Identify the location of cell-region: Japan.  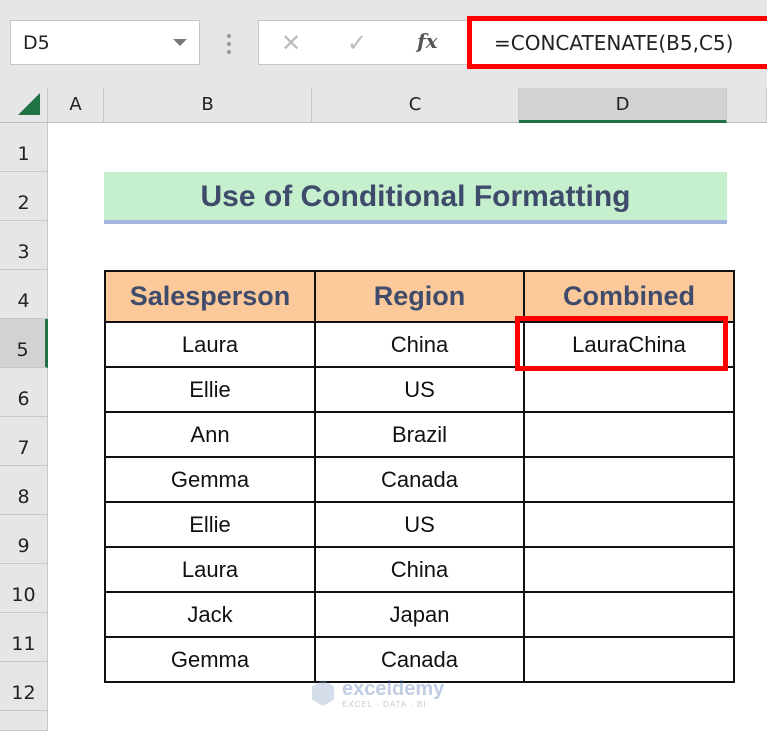
(419, 614).